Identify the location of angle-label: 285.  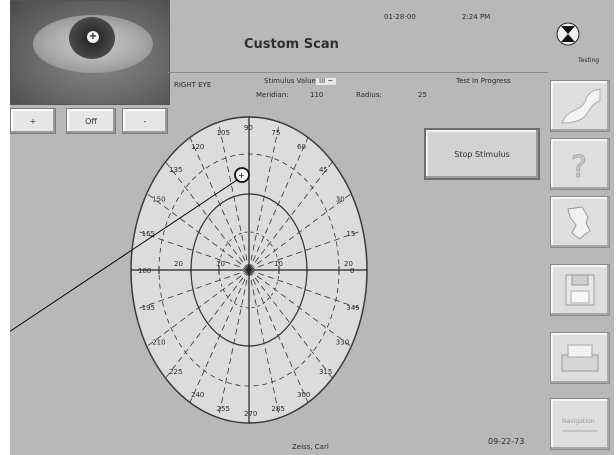
(277, 409).